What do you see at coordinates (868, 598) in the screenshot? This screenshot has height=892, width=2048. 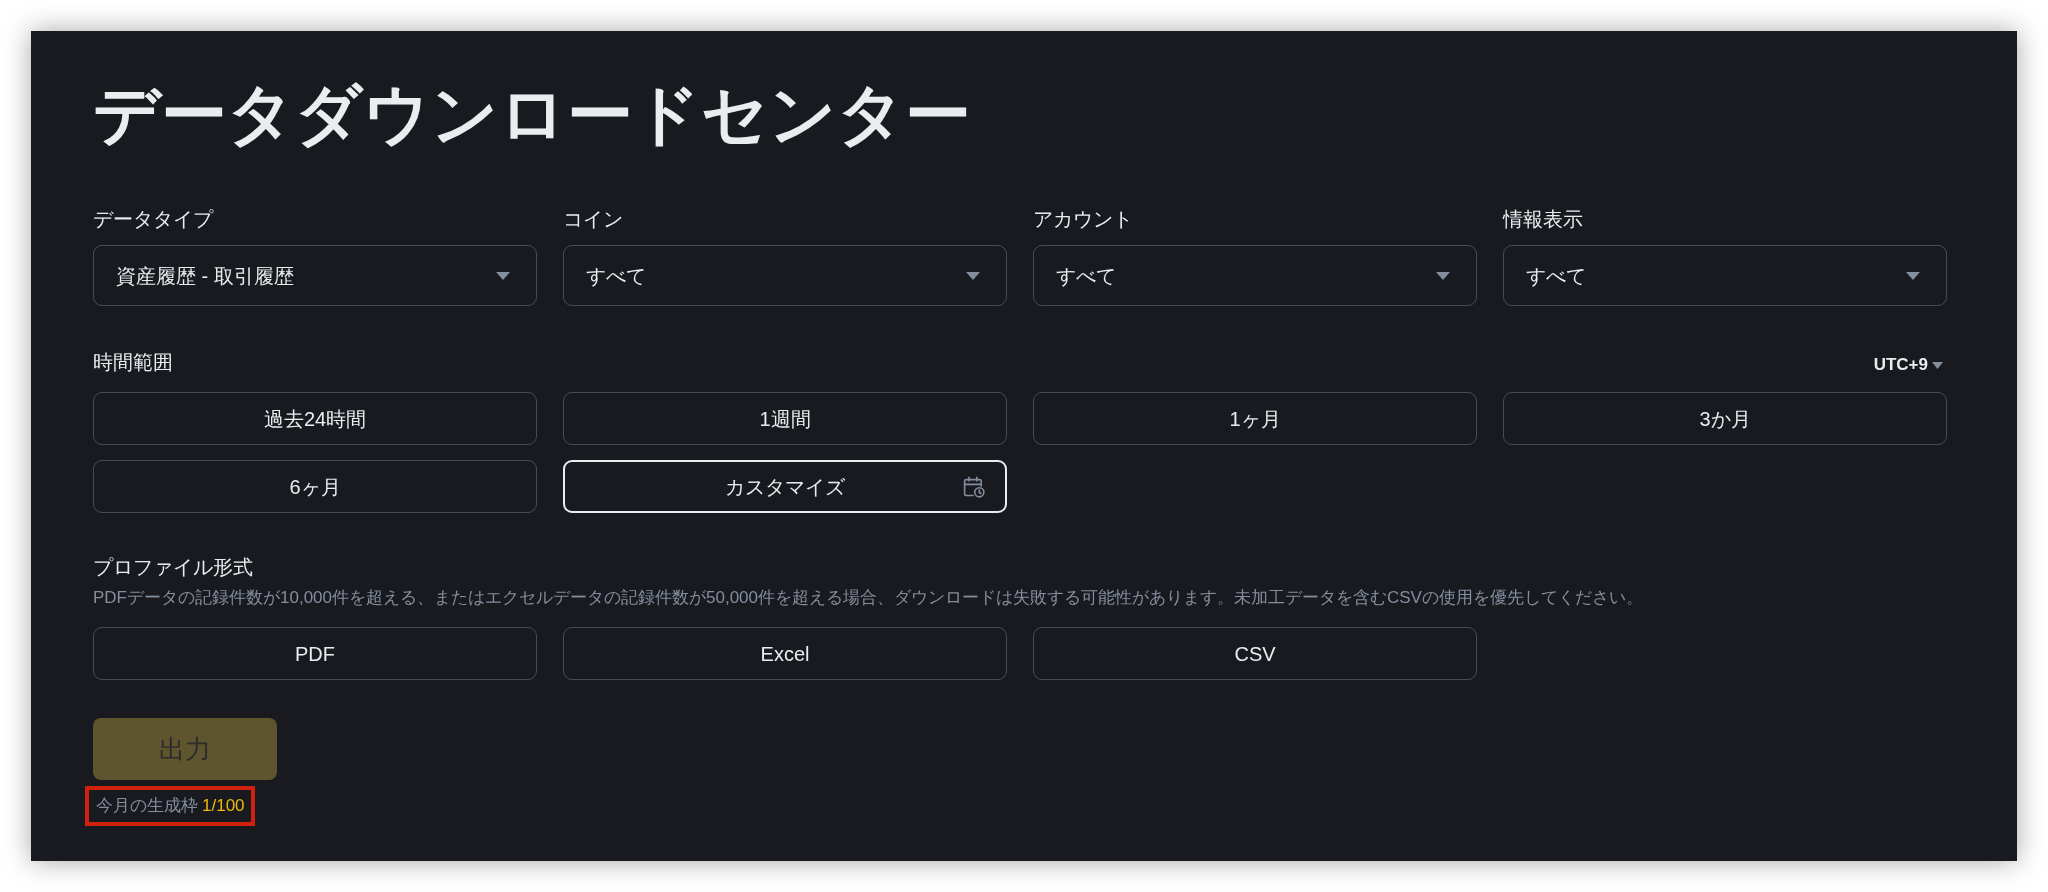 I see `hint-text: PDFデータの記録件数が10,000件を超える、またはエクセルデータの記録件数が50,000件を超える場合、ダウンロードは失敗する可能性があります。未加工データを含むCSVの使用を優先してください。` at bounding box center [868, 598].